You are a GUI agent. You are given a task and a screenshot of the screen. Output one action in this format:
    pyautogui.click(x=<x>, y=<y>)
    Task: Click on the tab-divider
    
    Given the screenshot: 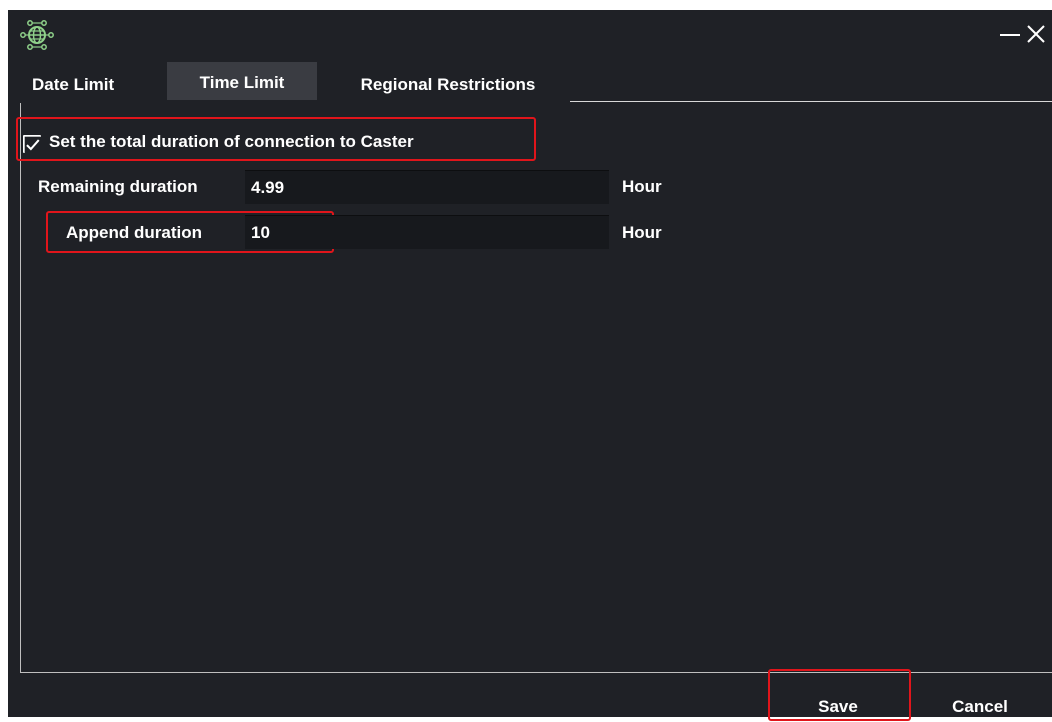 What is the action you would take?
    pyautogui.click(x=811, y=101)
    